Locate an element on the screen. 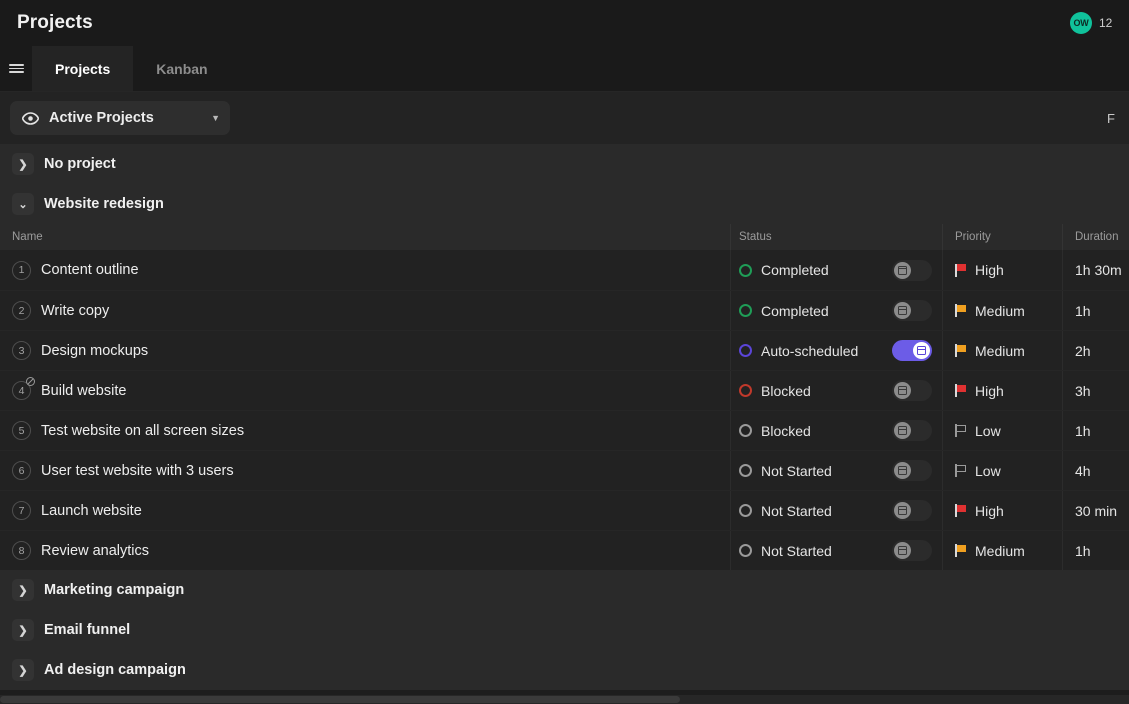  task-name-cell: 6 User test website with 3 users is located at coordinates (365, 470).